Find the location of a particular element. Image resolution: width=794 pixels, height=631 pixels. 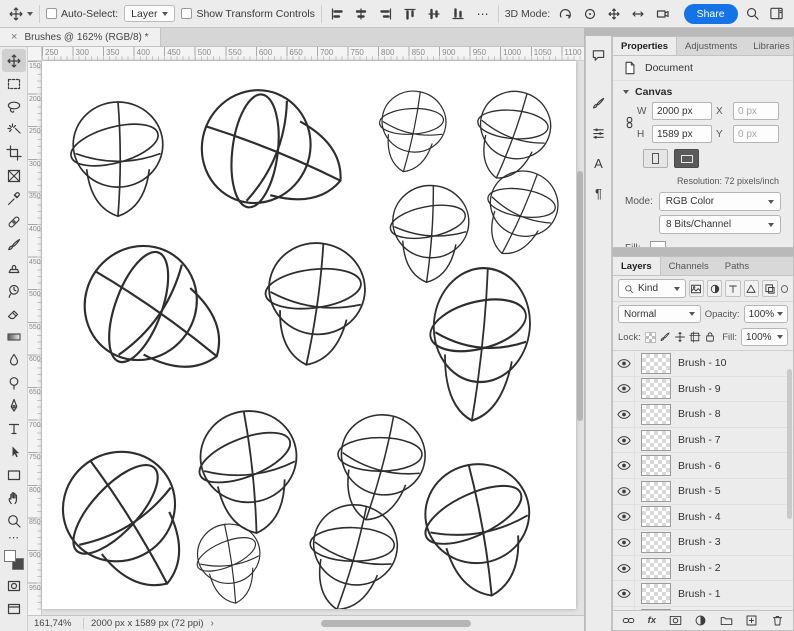

tab-layers: Layers is located at coordinates (637, 266).